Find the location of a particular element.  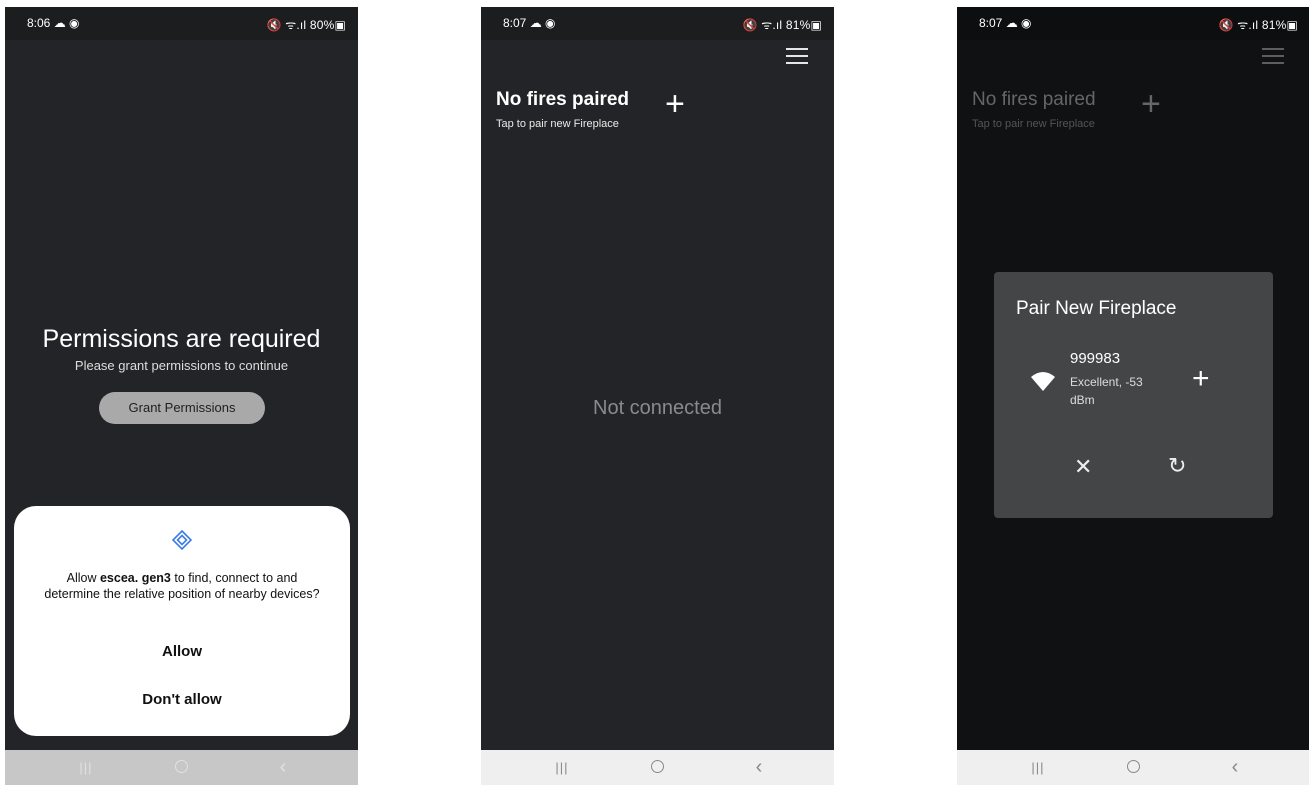

connection-status: Not connected is located at coordinates (657, 408).